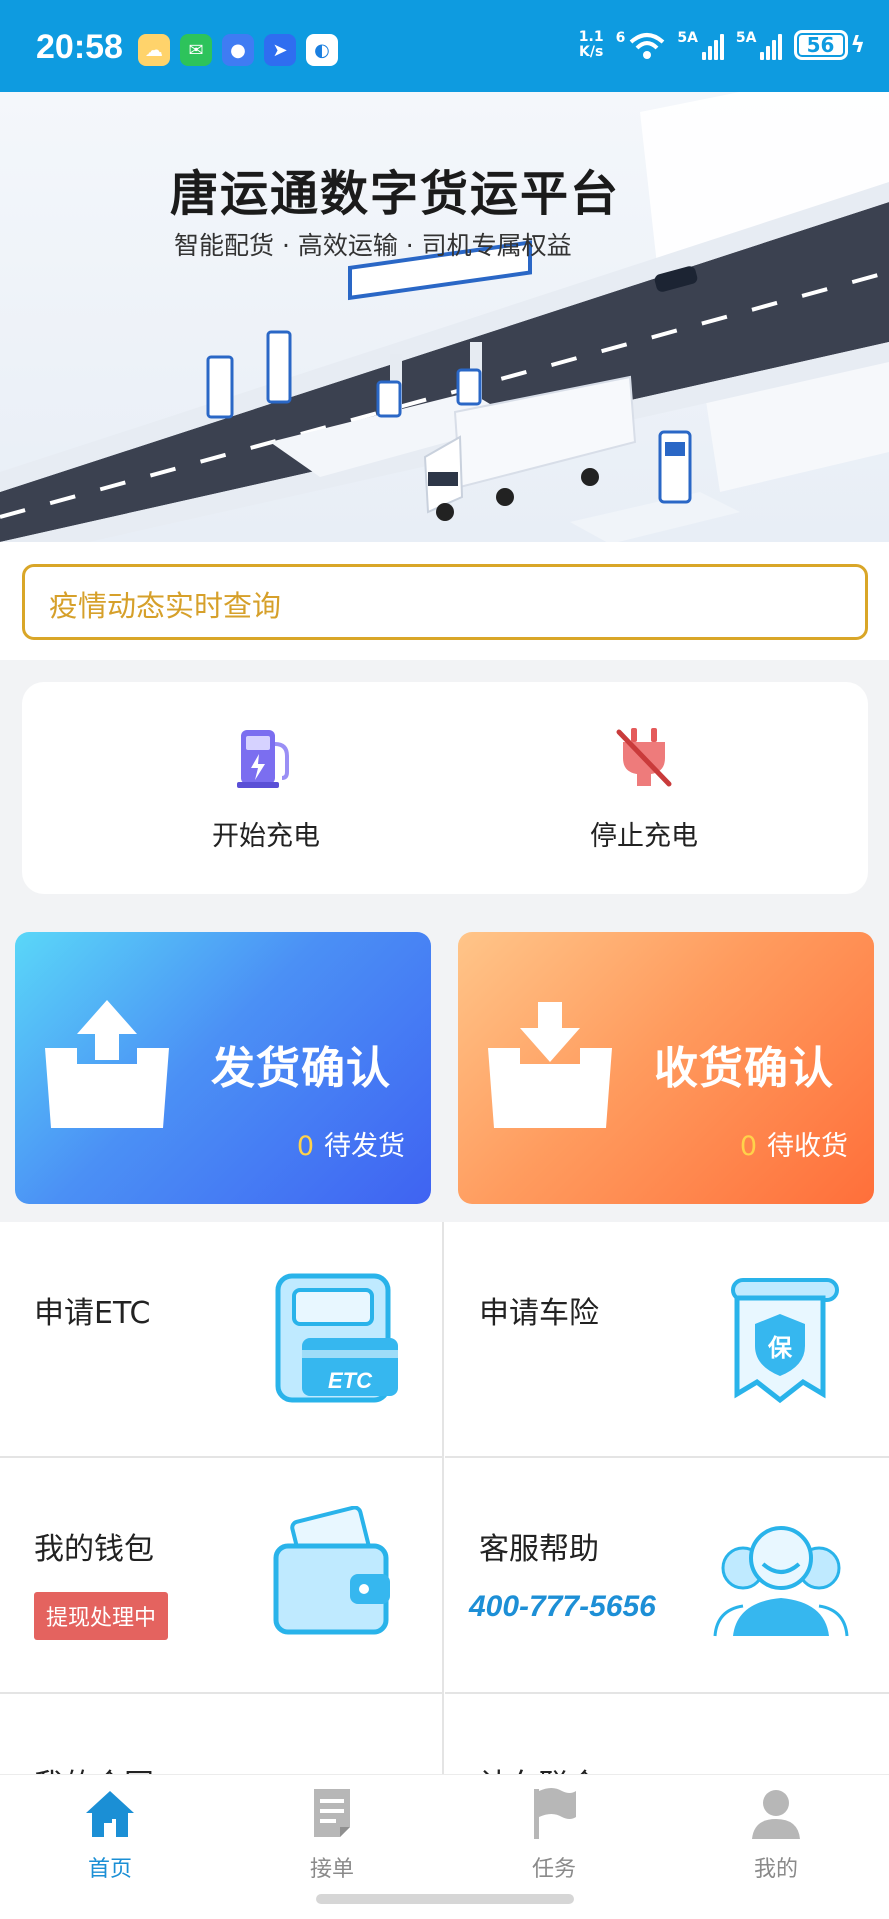 This screenshot has height=1919, width=889. I want to click on start-charging-button: 开始充电, so click(266, 787).